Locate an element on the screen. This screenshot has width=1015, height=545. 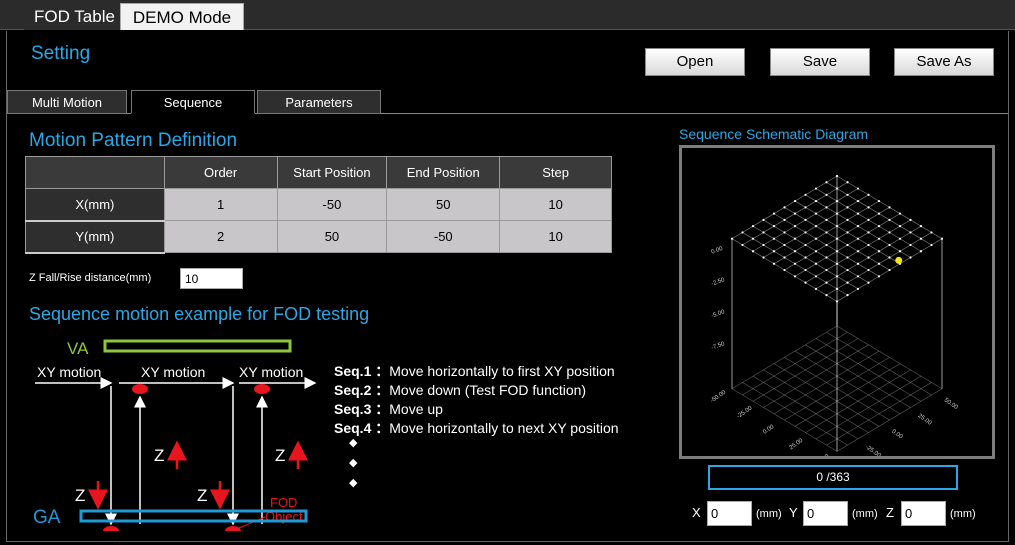
table-header-end: End Position is located at coordinates (443, 172).